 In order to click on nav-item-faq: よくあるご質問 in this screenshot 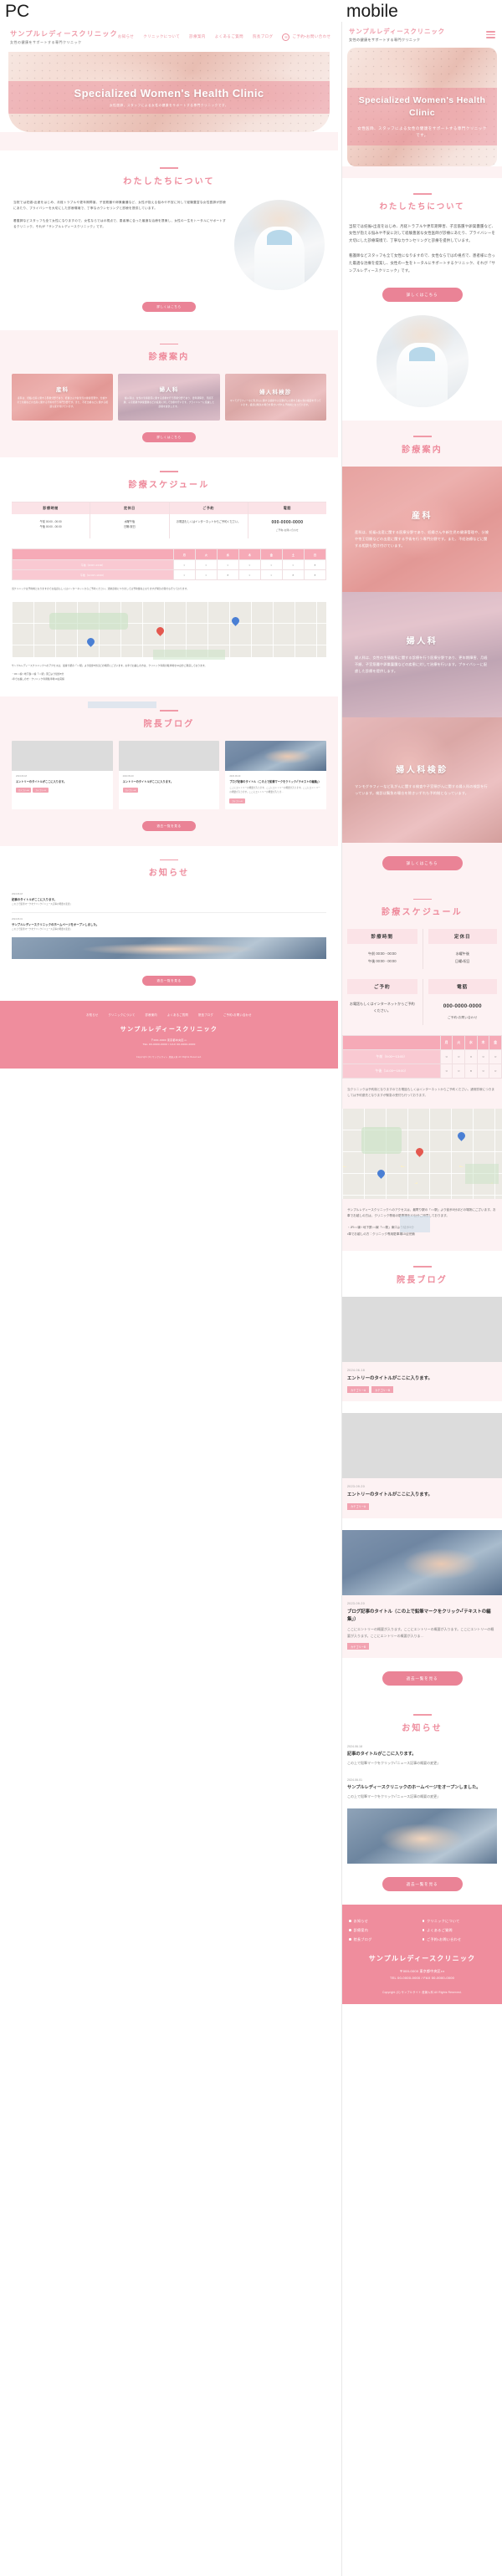, I will do `click(229, 37)`.